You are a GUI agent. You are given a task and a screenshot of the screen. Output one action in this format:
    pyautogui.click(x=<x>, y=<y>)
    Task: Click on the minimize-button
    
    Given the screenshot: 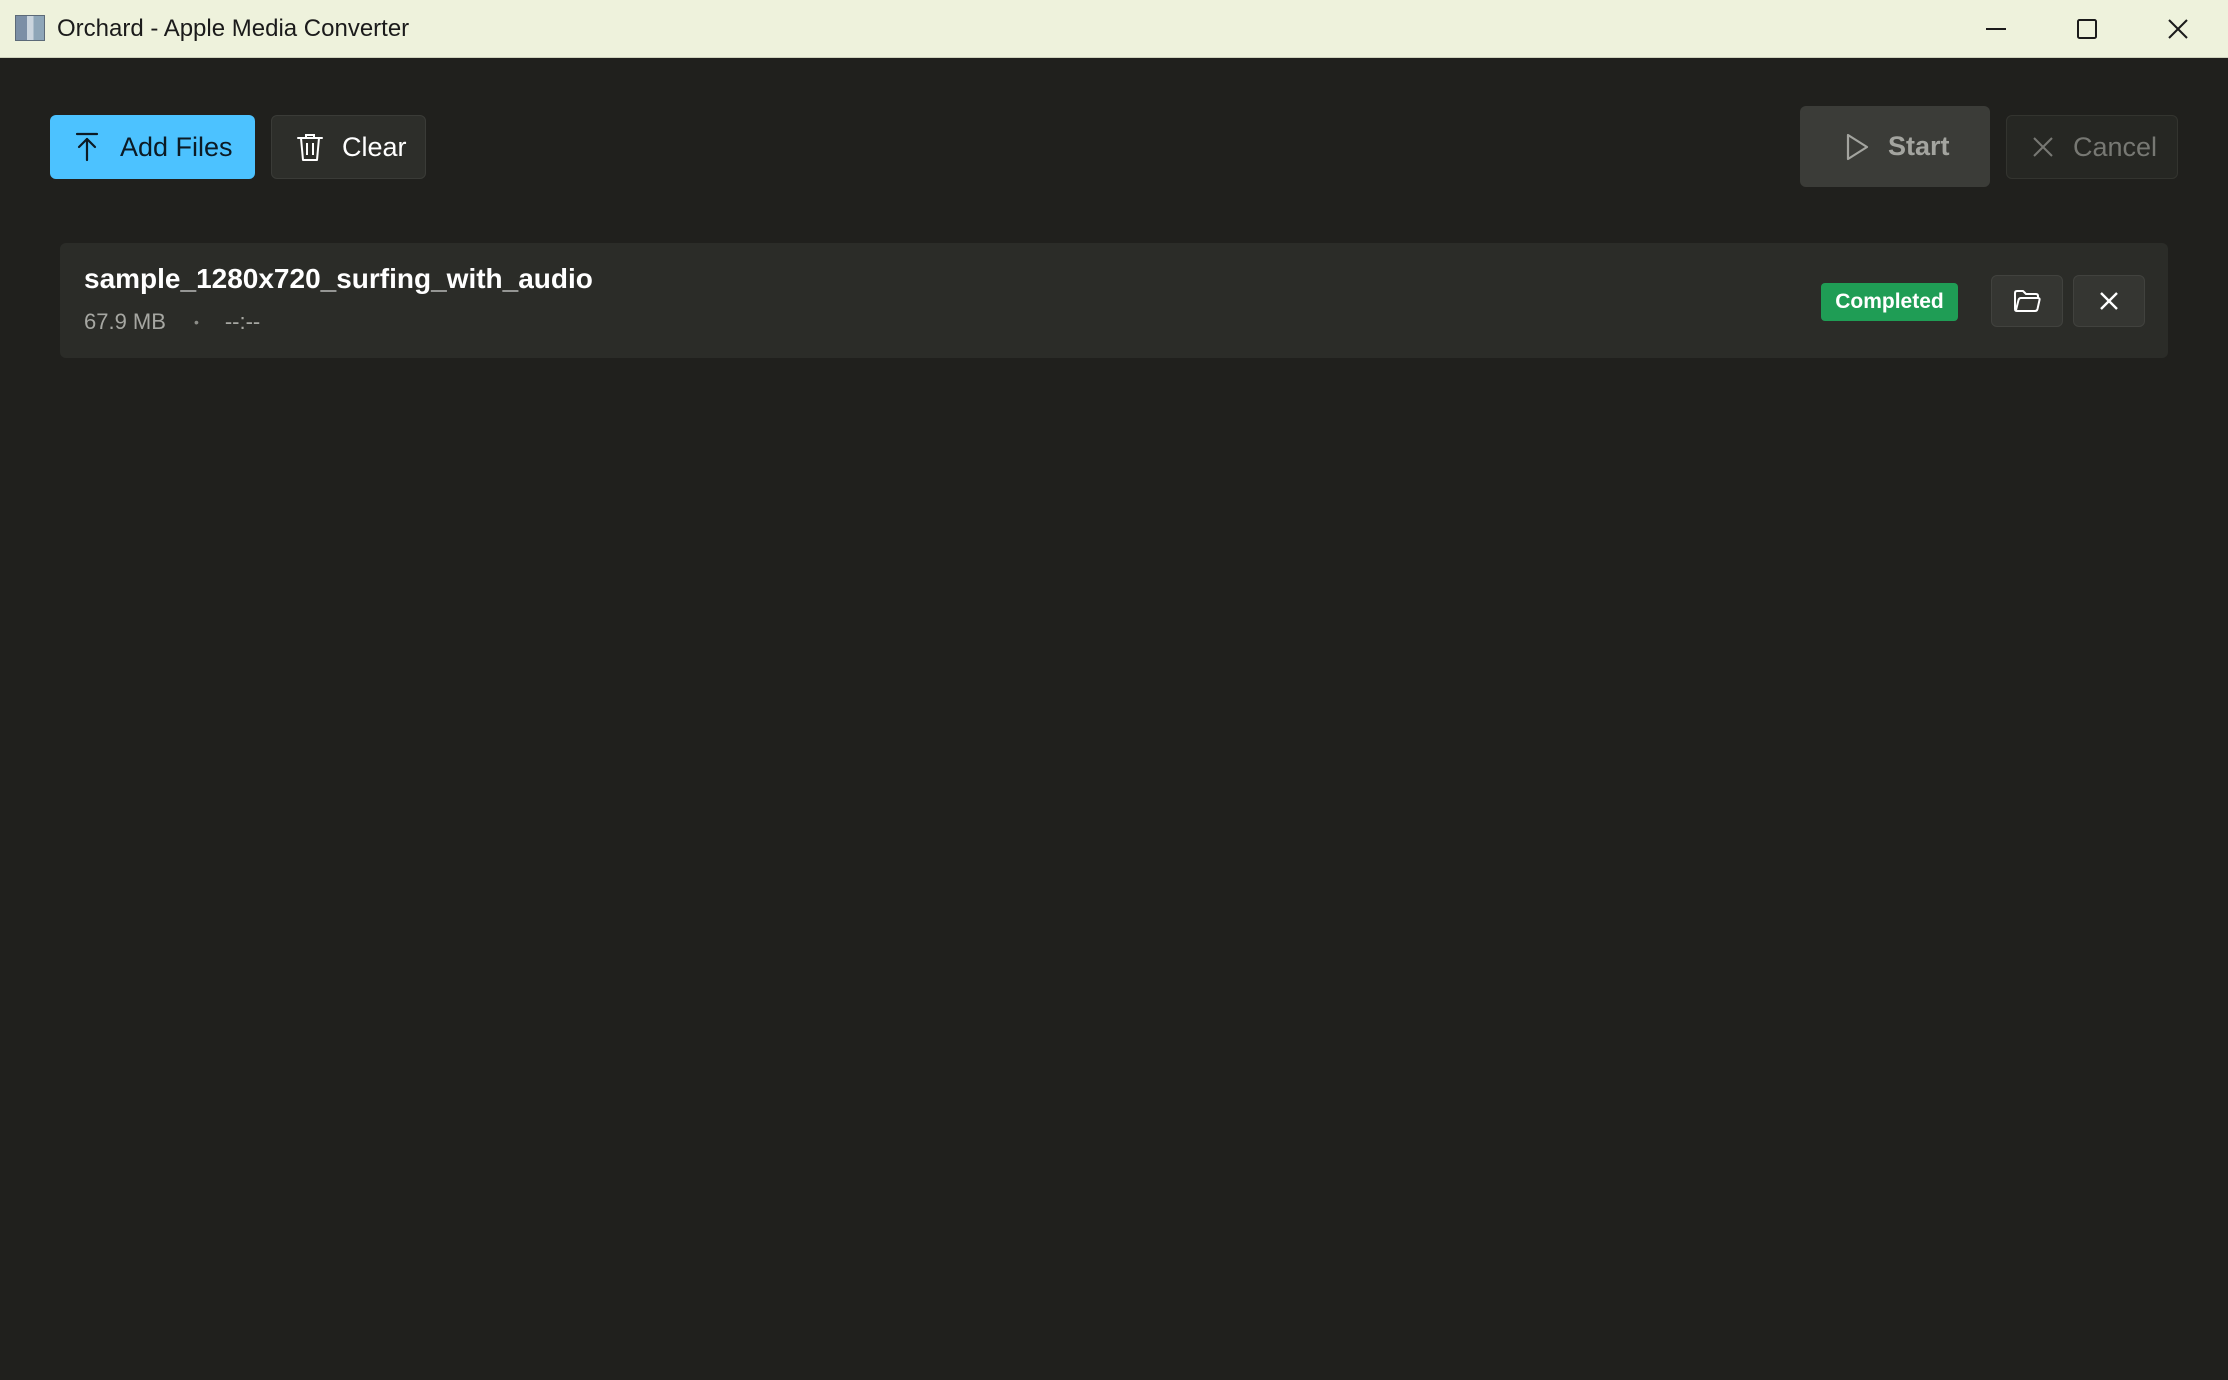 What is the action you would take?
    pyautogui.click(x=1996, y=28)
    